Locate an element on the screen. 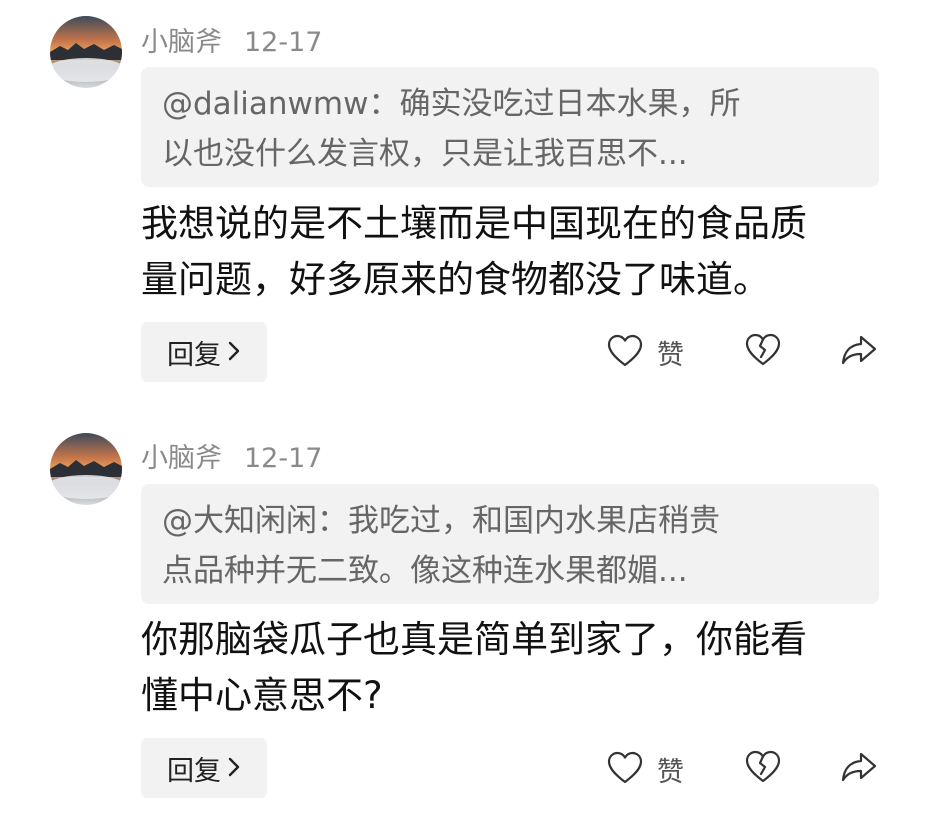 This screenshot has height=824, width=930. comment-body: 我想说的是不土壤而是中国现在的食品质 量问题，好多原来的食物都没了味道。 is located at coordinates (511, 252).